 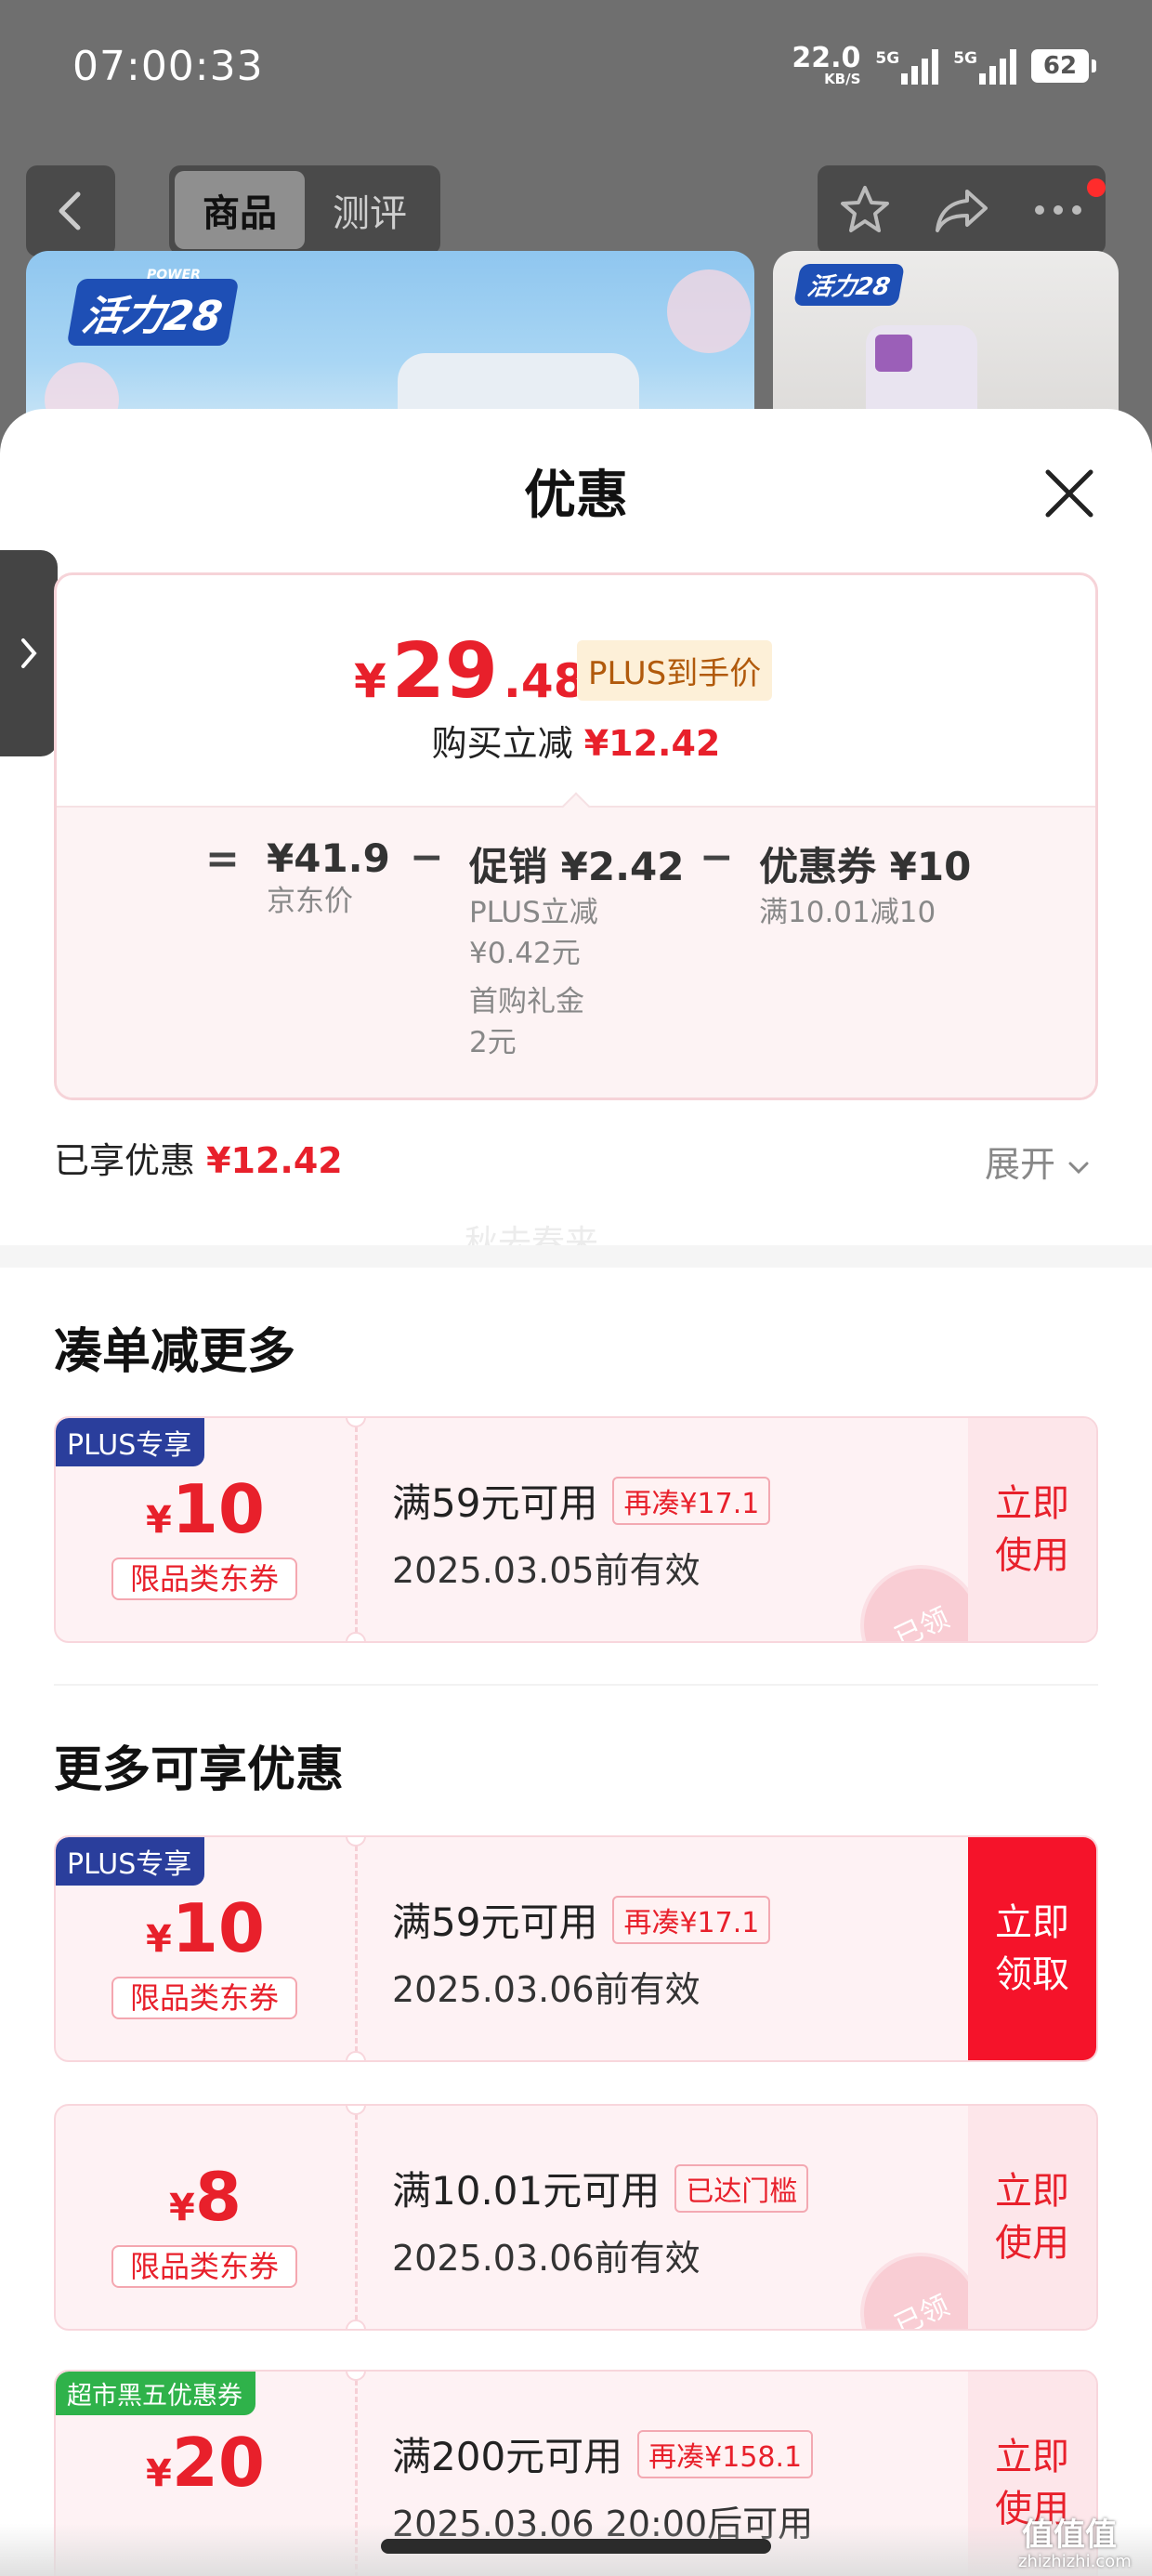 What do you see at coordinates (1058, 210) in the screenshot?
I see `more-icon` at bounding box center [1058, 210].